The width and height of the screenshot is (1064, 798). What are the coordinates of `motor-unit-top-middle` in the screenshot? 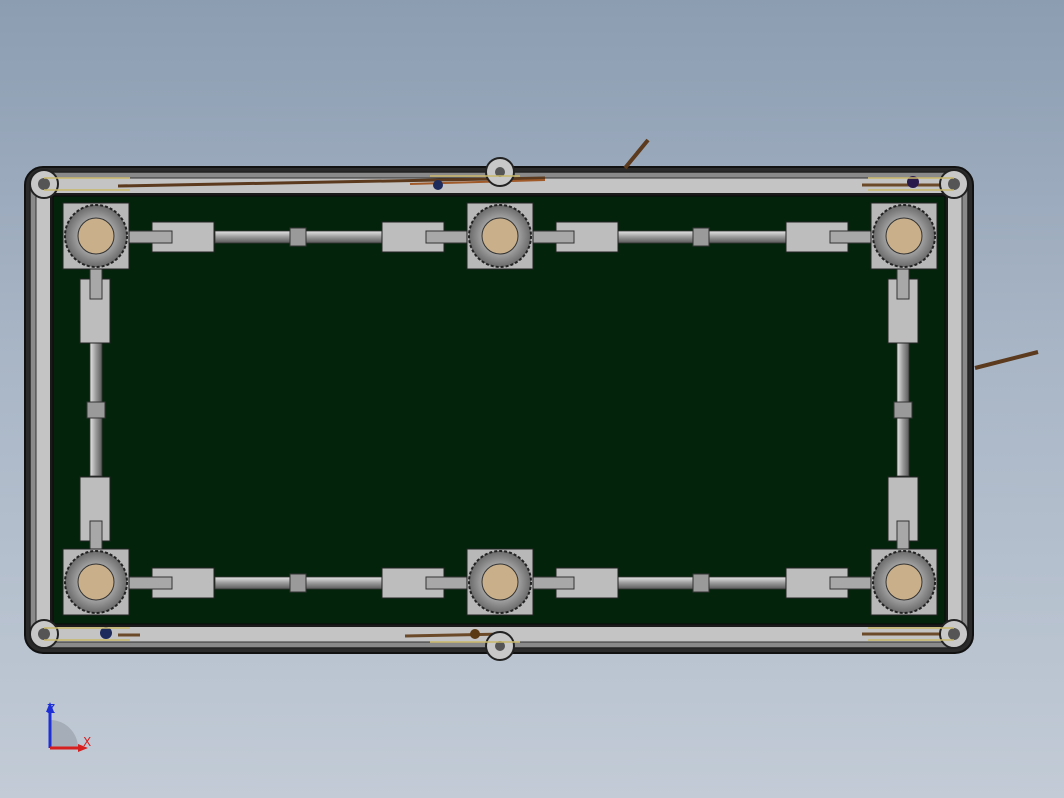 It's located at (500, 236).